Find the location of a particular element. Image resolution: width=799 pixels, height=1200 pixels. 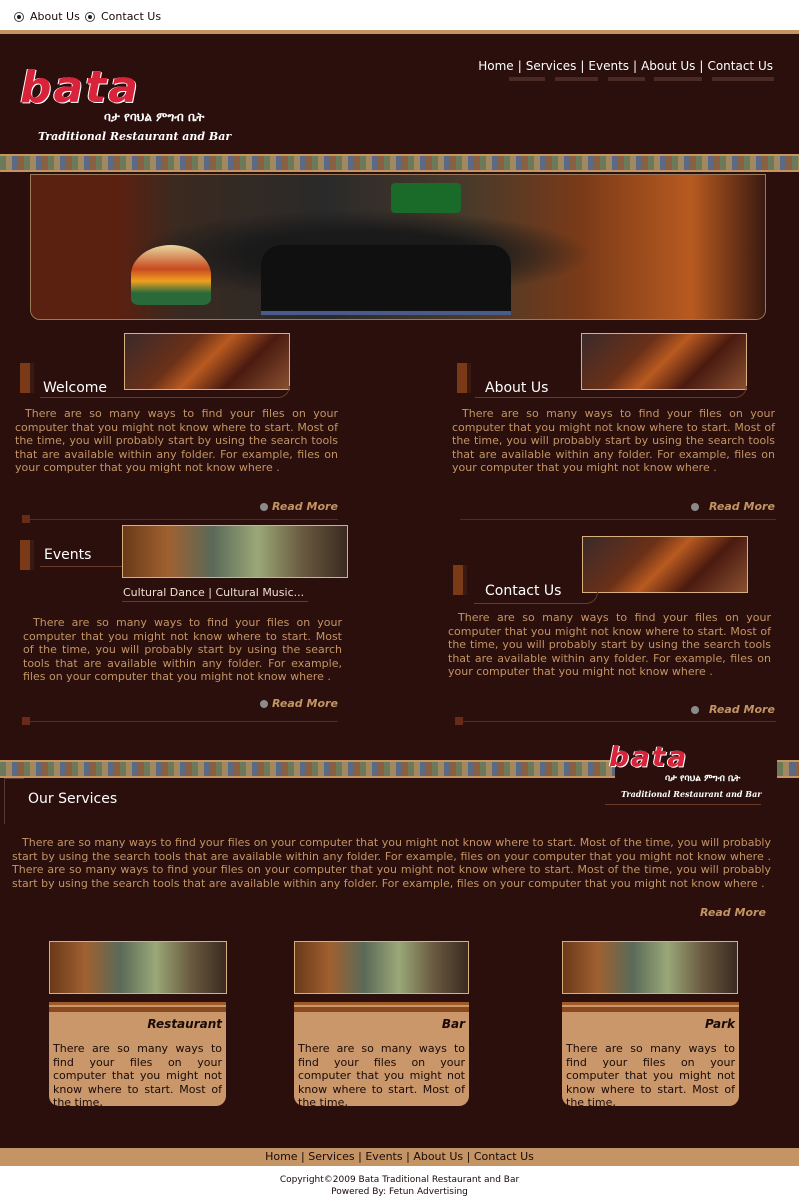

footer-link-events: Events is located at coordinates (383, 1156).